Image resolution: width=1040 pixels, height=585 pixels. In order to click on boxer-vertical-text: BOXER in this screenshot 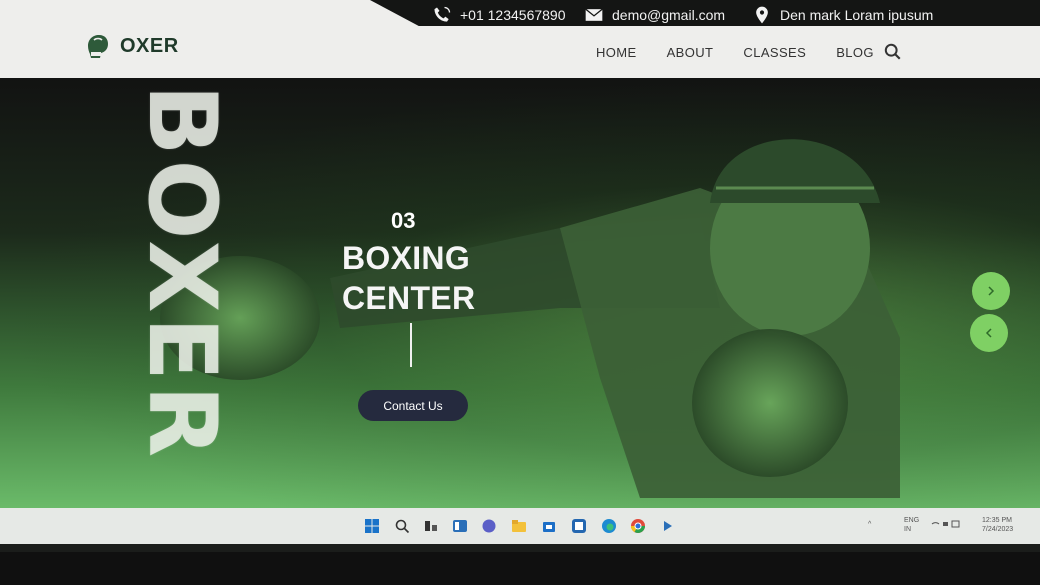, I will do `click(181, 273)`.